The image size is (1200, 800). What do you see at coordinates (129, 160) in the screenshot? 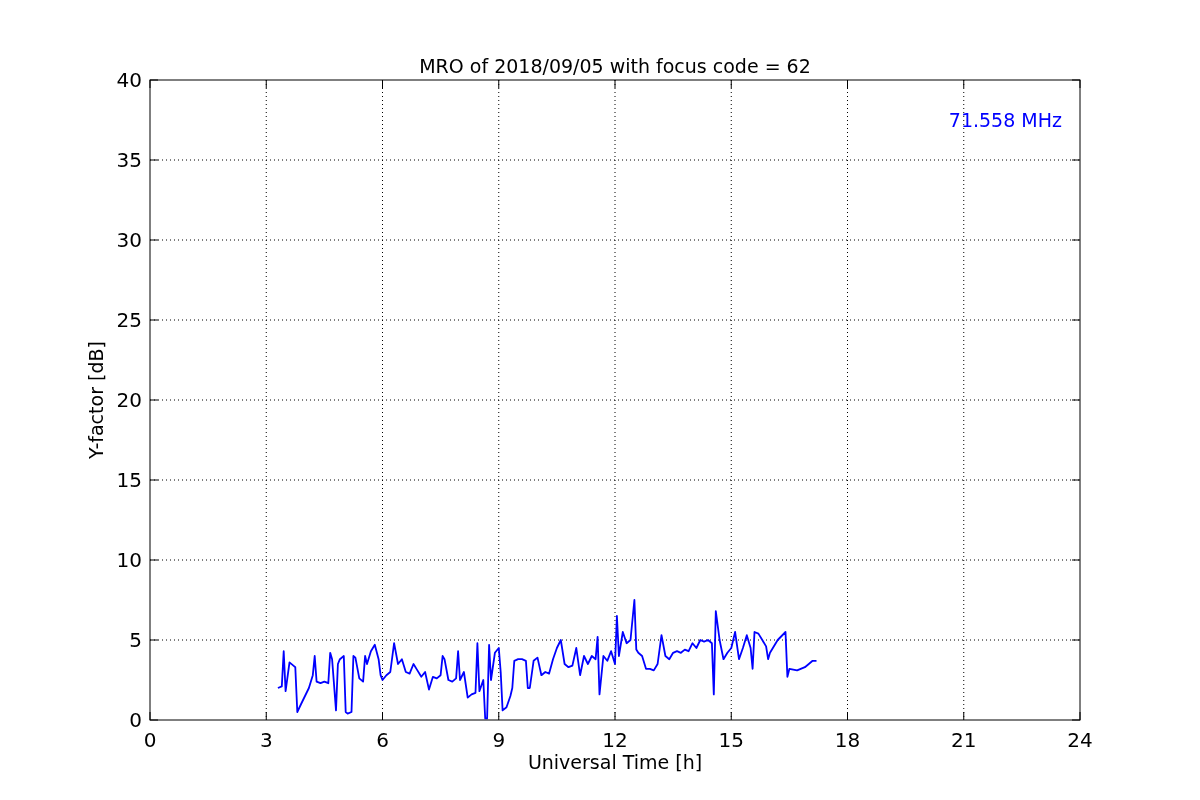
I see `y-tick-label: 35` at bounding box center [129, 160].